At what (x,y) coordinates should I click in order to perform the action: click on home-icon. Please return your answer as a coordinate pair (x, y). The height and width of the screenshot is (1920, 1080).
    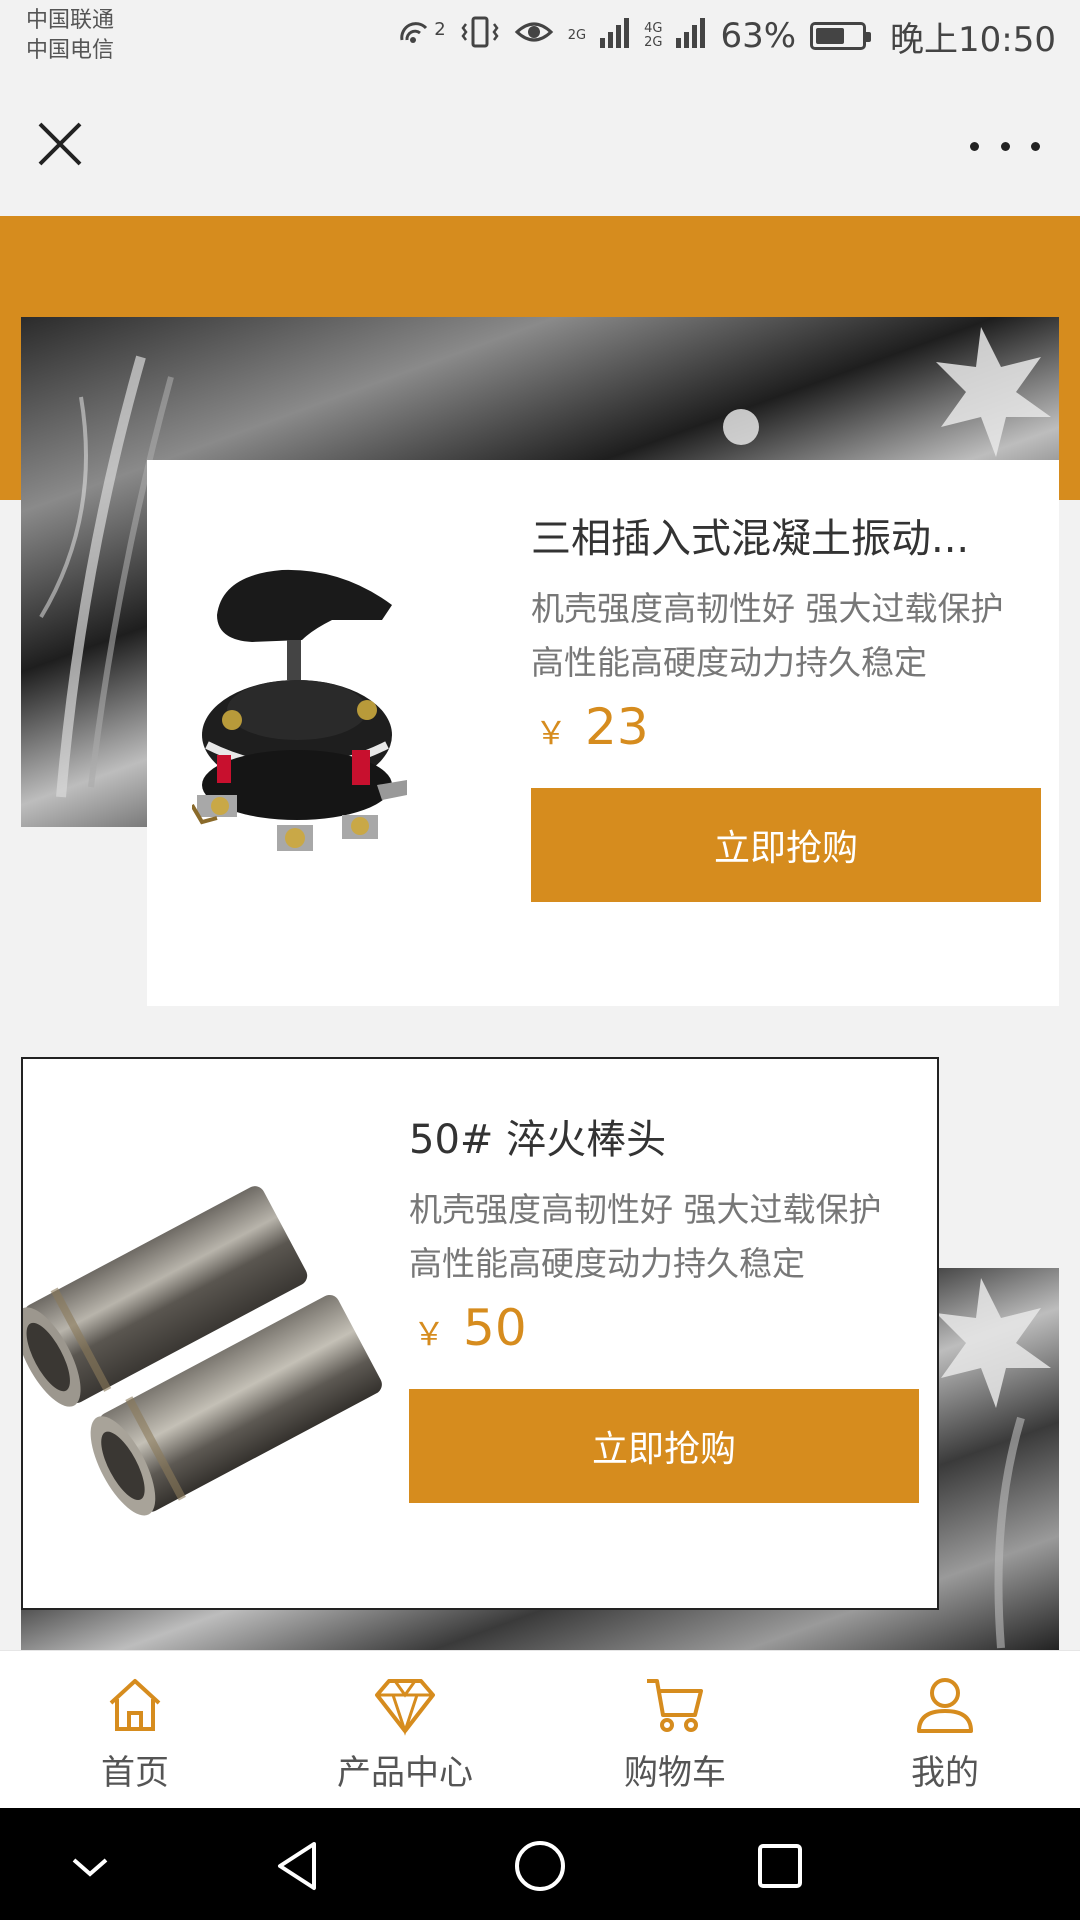
    Looking at the image, I should click on (135, 1705).